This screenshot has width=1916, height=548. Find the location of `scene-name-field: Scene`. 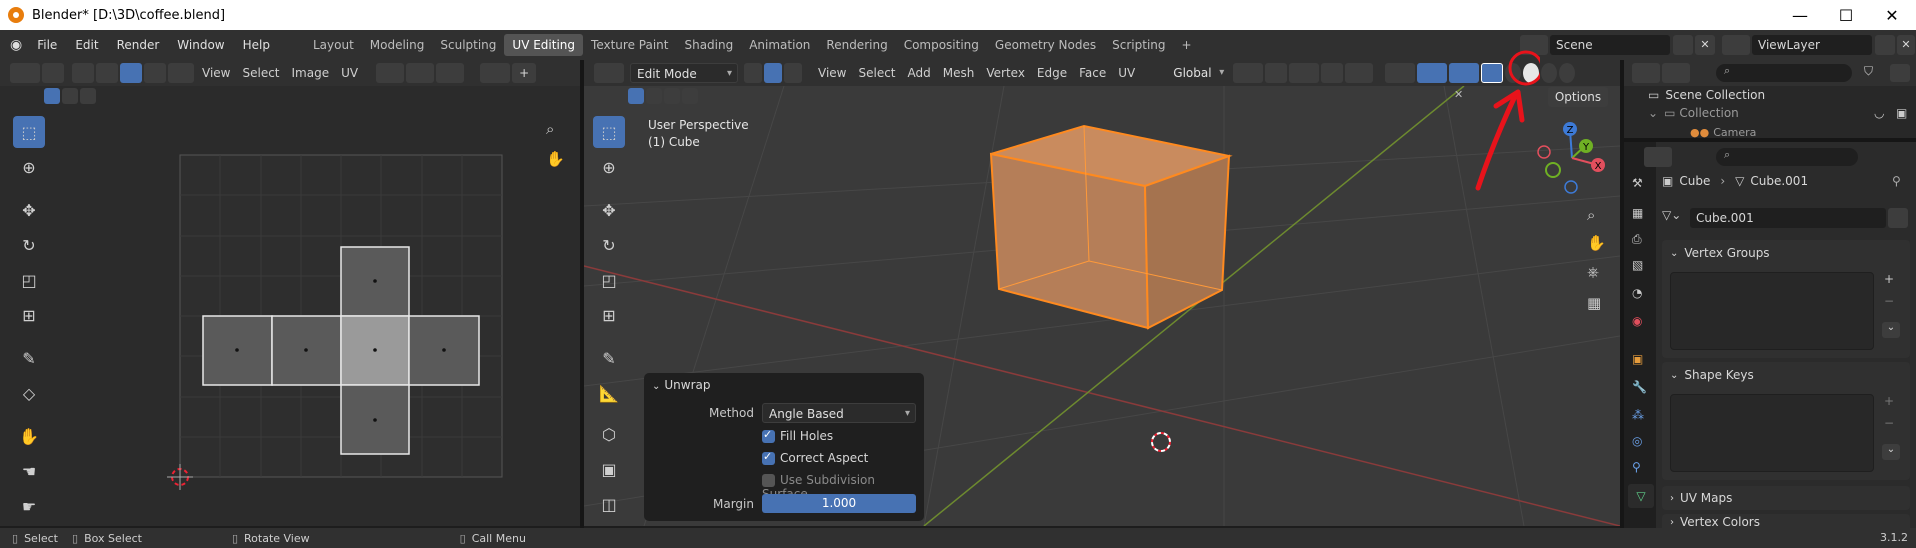

scene-name-field: Scene is located at coordinates (1610, 45).